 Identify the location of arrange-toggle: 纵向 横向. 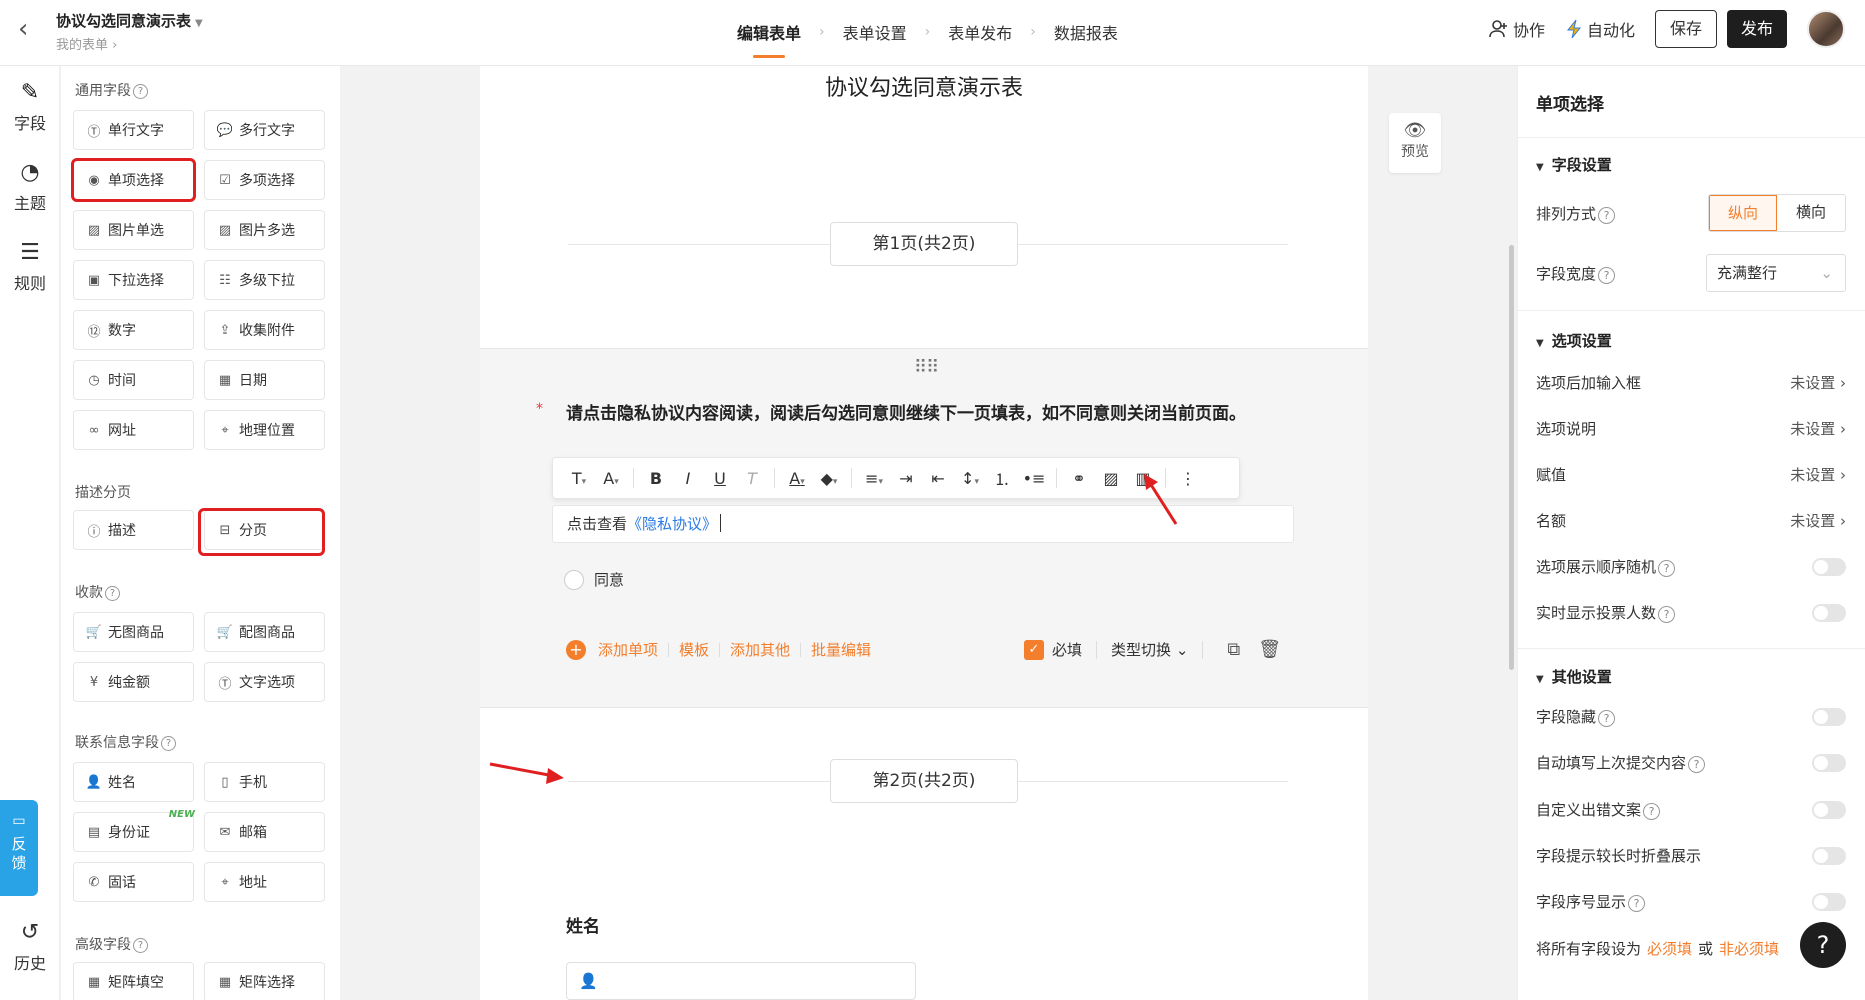
(1777, 213).